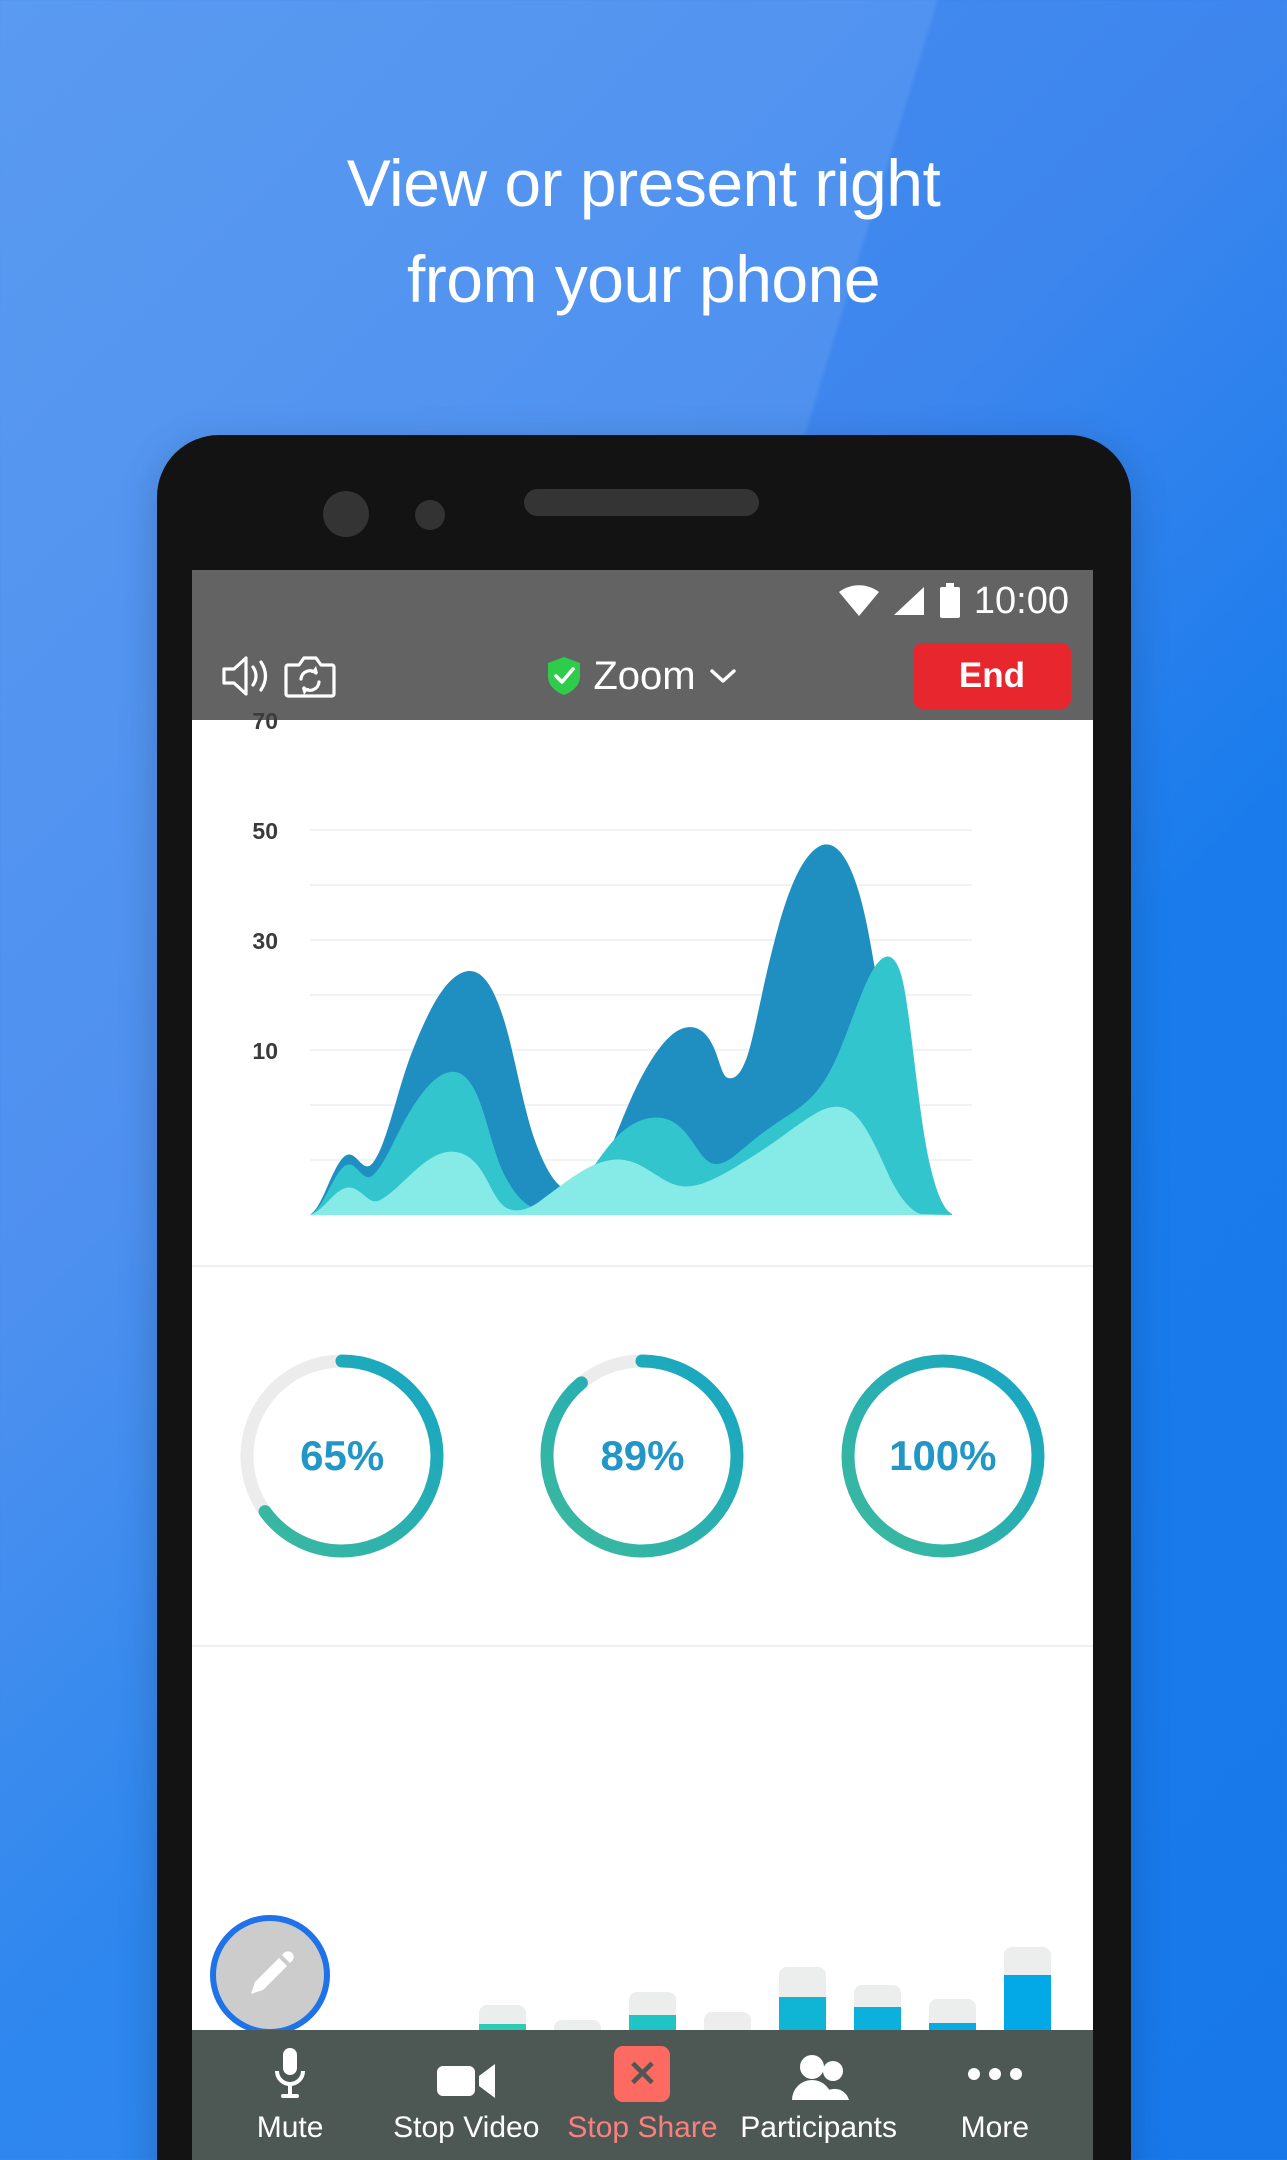 The image size is (1287, 2160). What do you see at coordinates (641, 502) in the screenshot?
I see `earpiece-speaker-icon` at bounding box center [641, 502].